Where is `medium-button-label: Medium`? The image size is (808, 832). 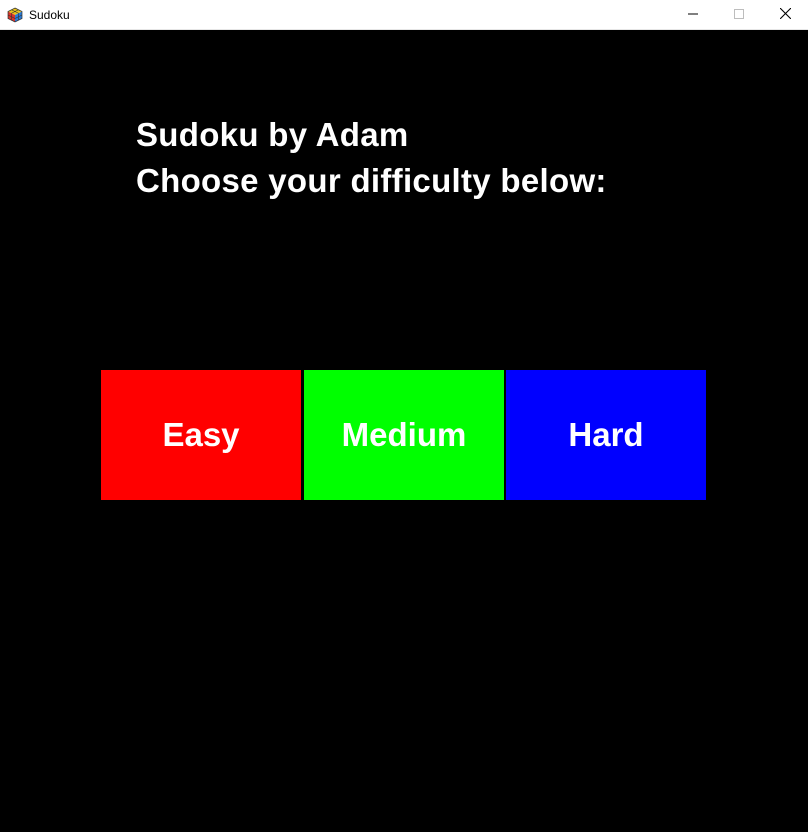 medium-button-label: Medium is located at coordinates (404, 434).